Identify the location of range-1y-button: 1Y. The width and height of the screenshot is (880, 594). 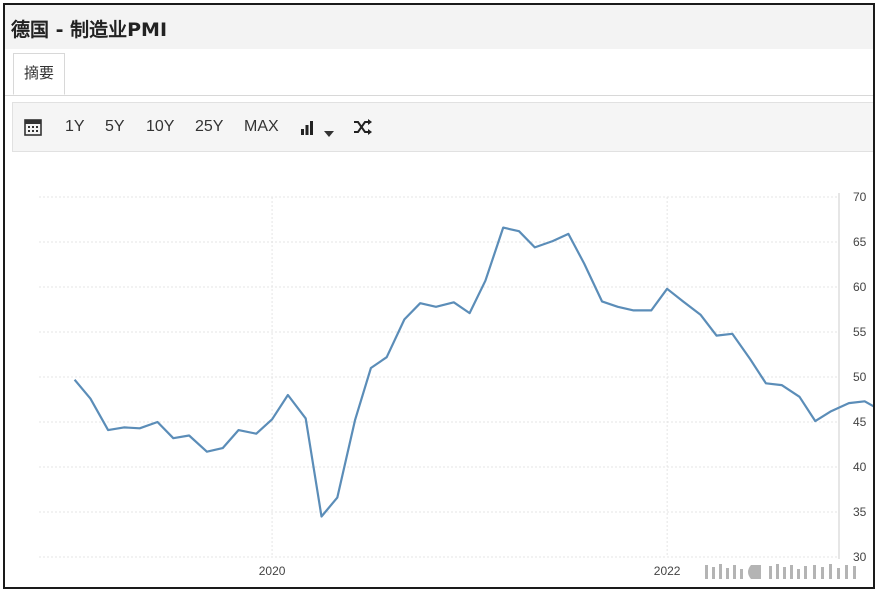
(75, 127).